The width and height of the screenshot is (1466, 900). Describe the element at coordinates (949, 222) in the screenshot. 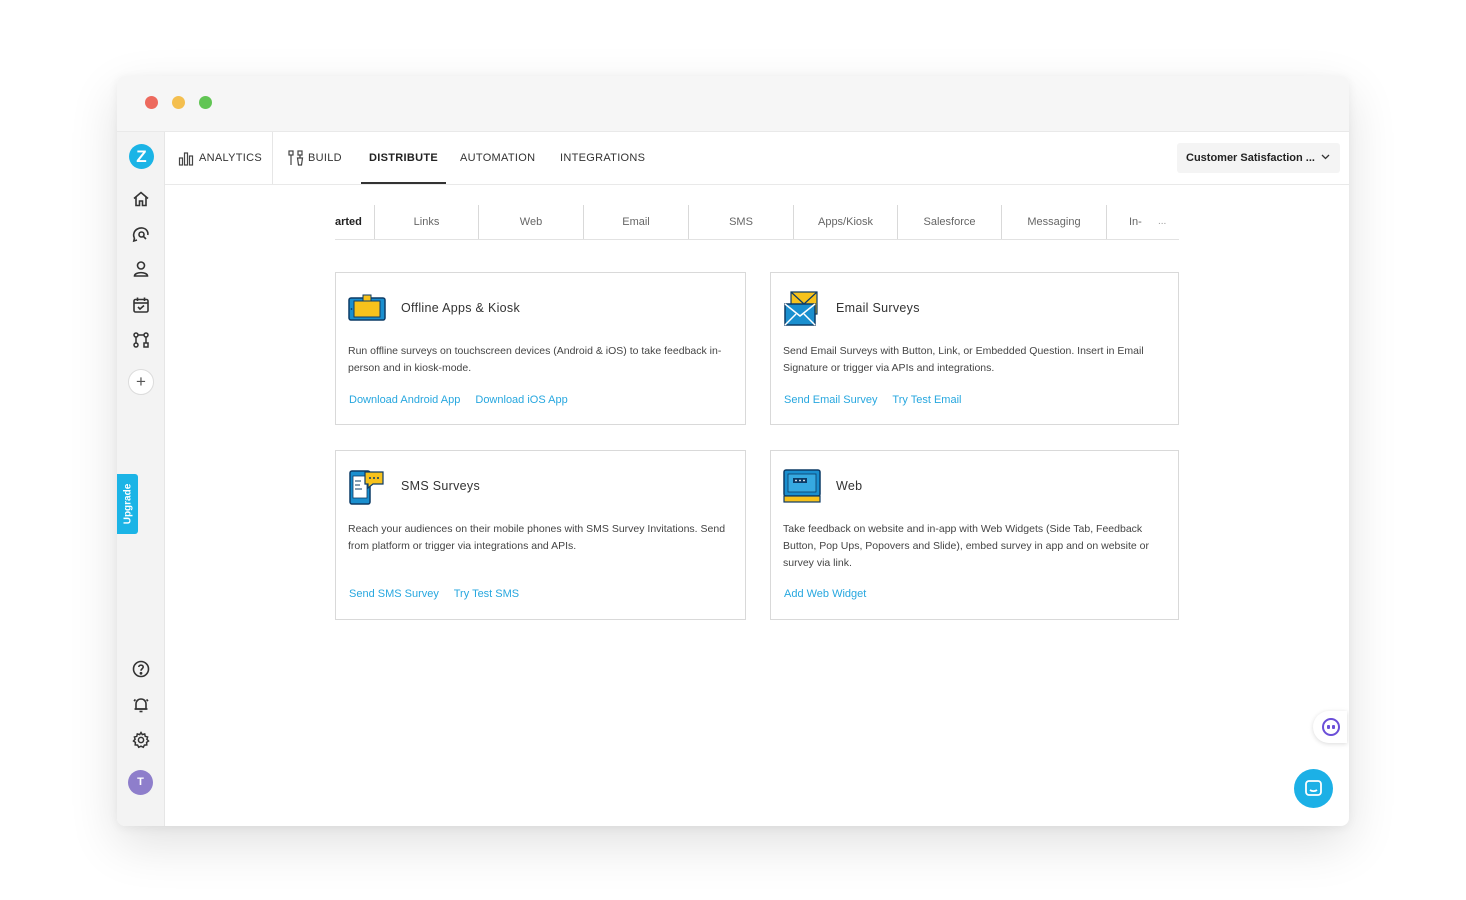

I see `tab-salesforce: Salesforce` at that location.